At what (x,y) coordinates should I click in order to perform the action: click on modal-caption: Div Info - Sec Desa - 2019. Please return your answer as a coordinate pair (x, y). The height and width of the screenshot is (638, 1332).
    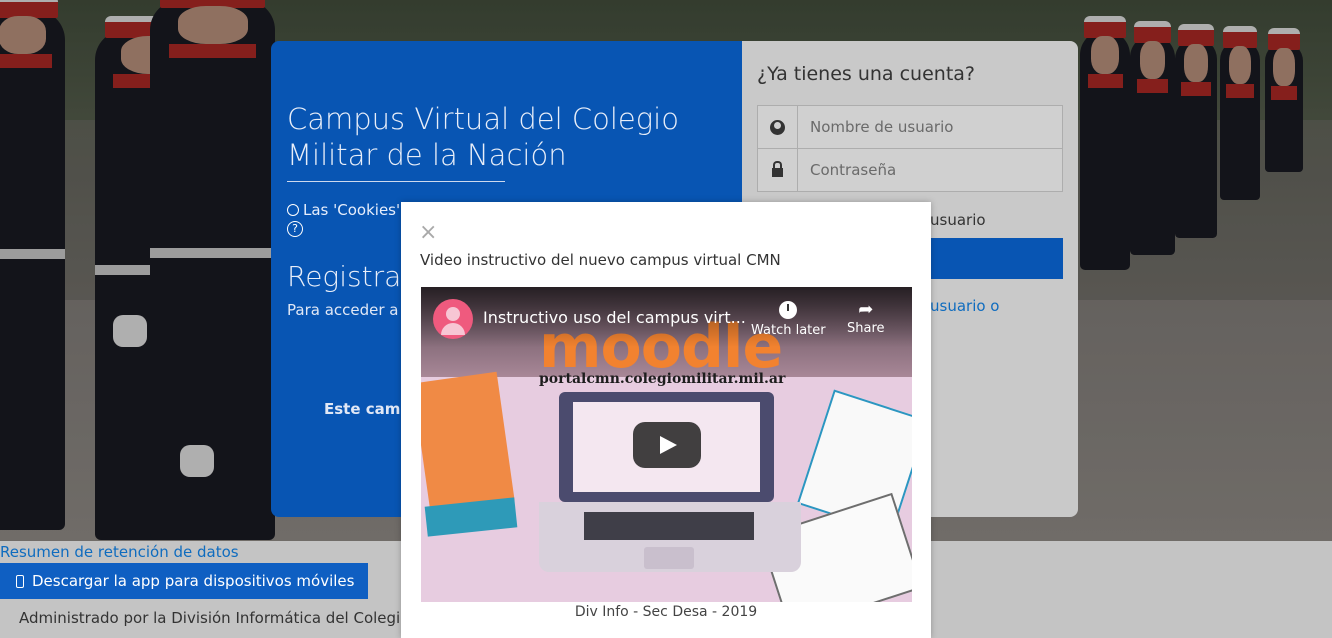
    Looking at the image, I should click on (666, 612).